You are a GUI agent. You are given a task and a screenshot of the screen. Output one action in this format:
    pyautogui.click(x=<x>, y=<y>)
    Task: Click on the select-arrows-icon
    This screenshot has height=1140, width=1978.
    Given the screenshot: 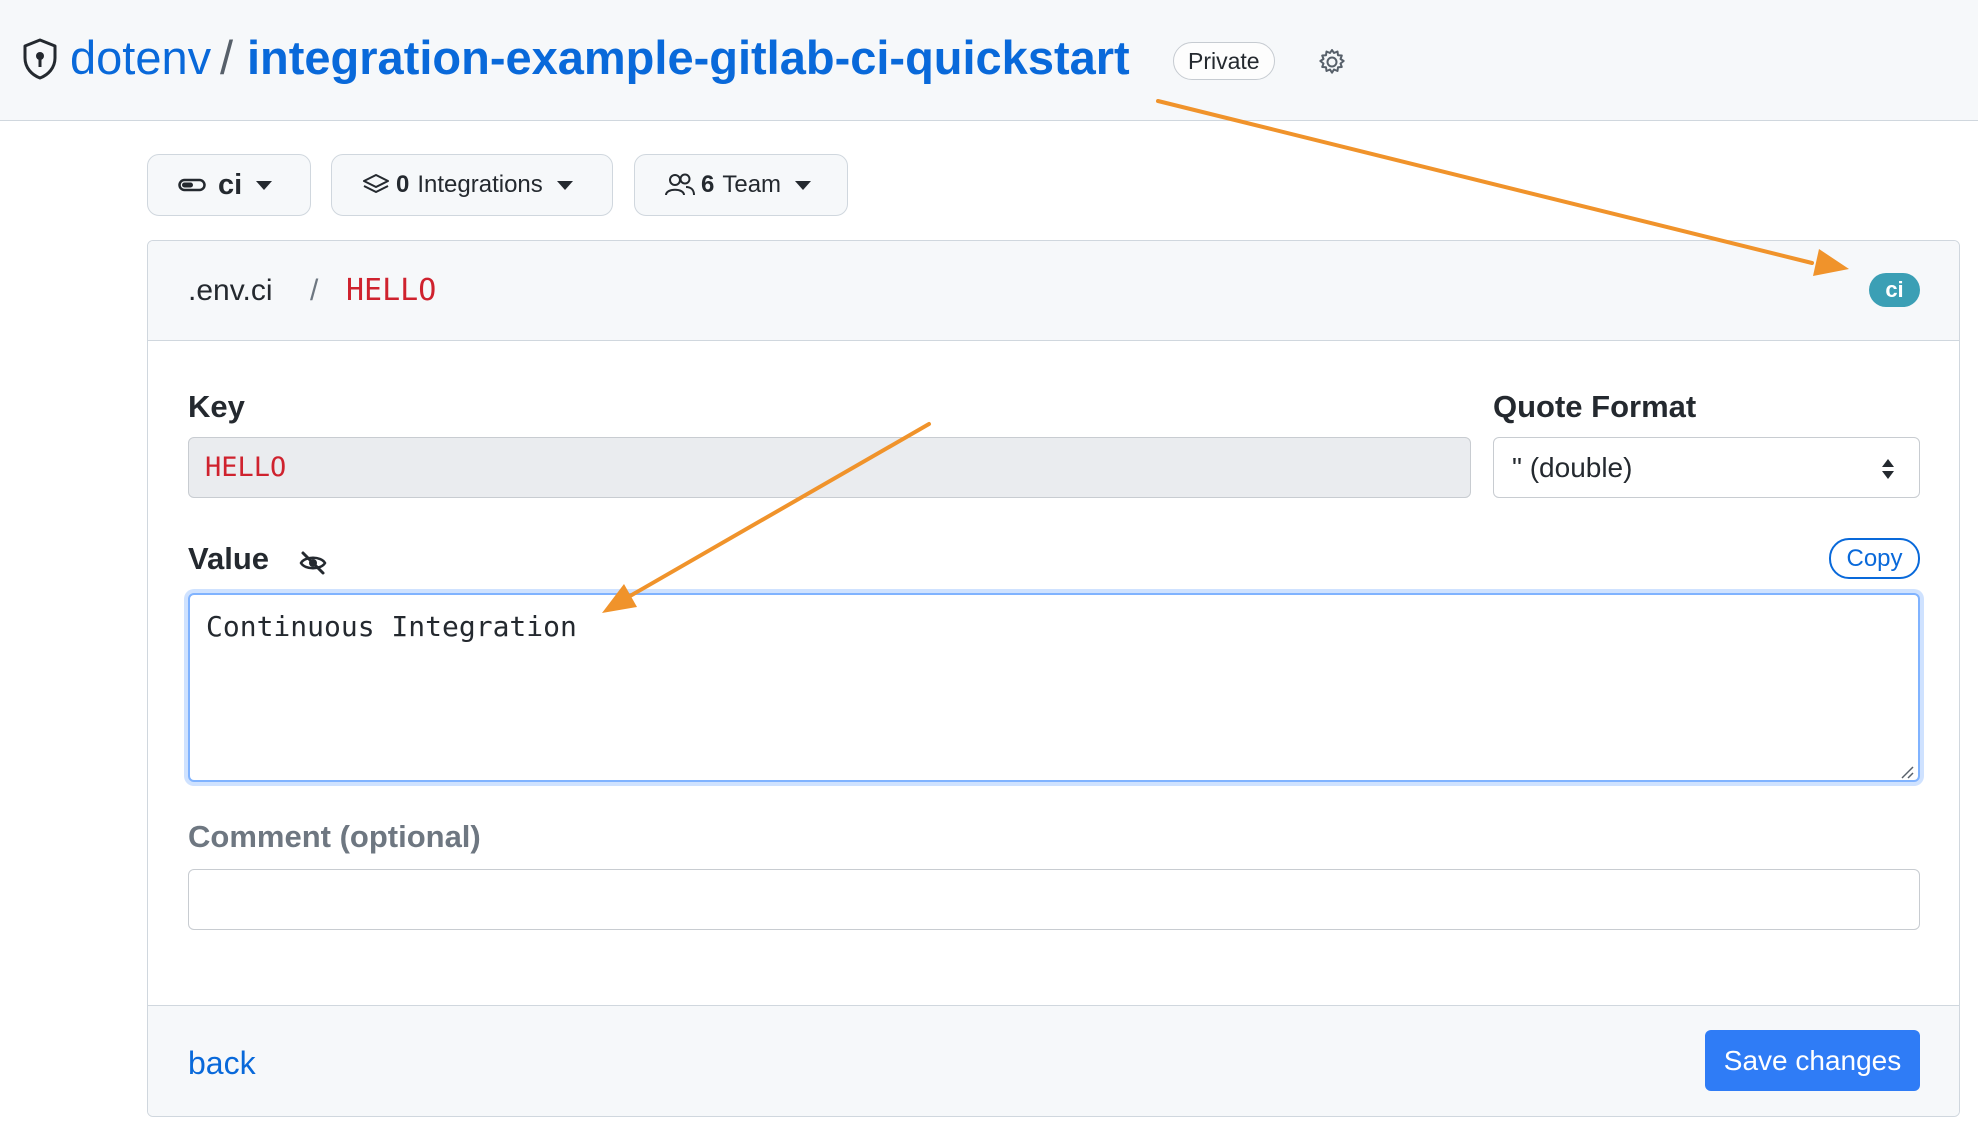 What is the action you would take?
    pyautogui.click(x=1888, y=469)
    